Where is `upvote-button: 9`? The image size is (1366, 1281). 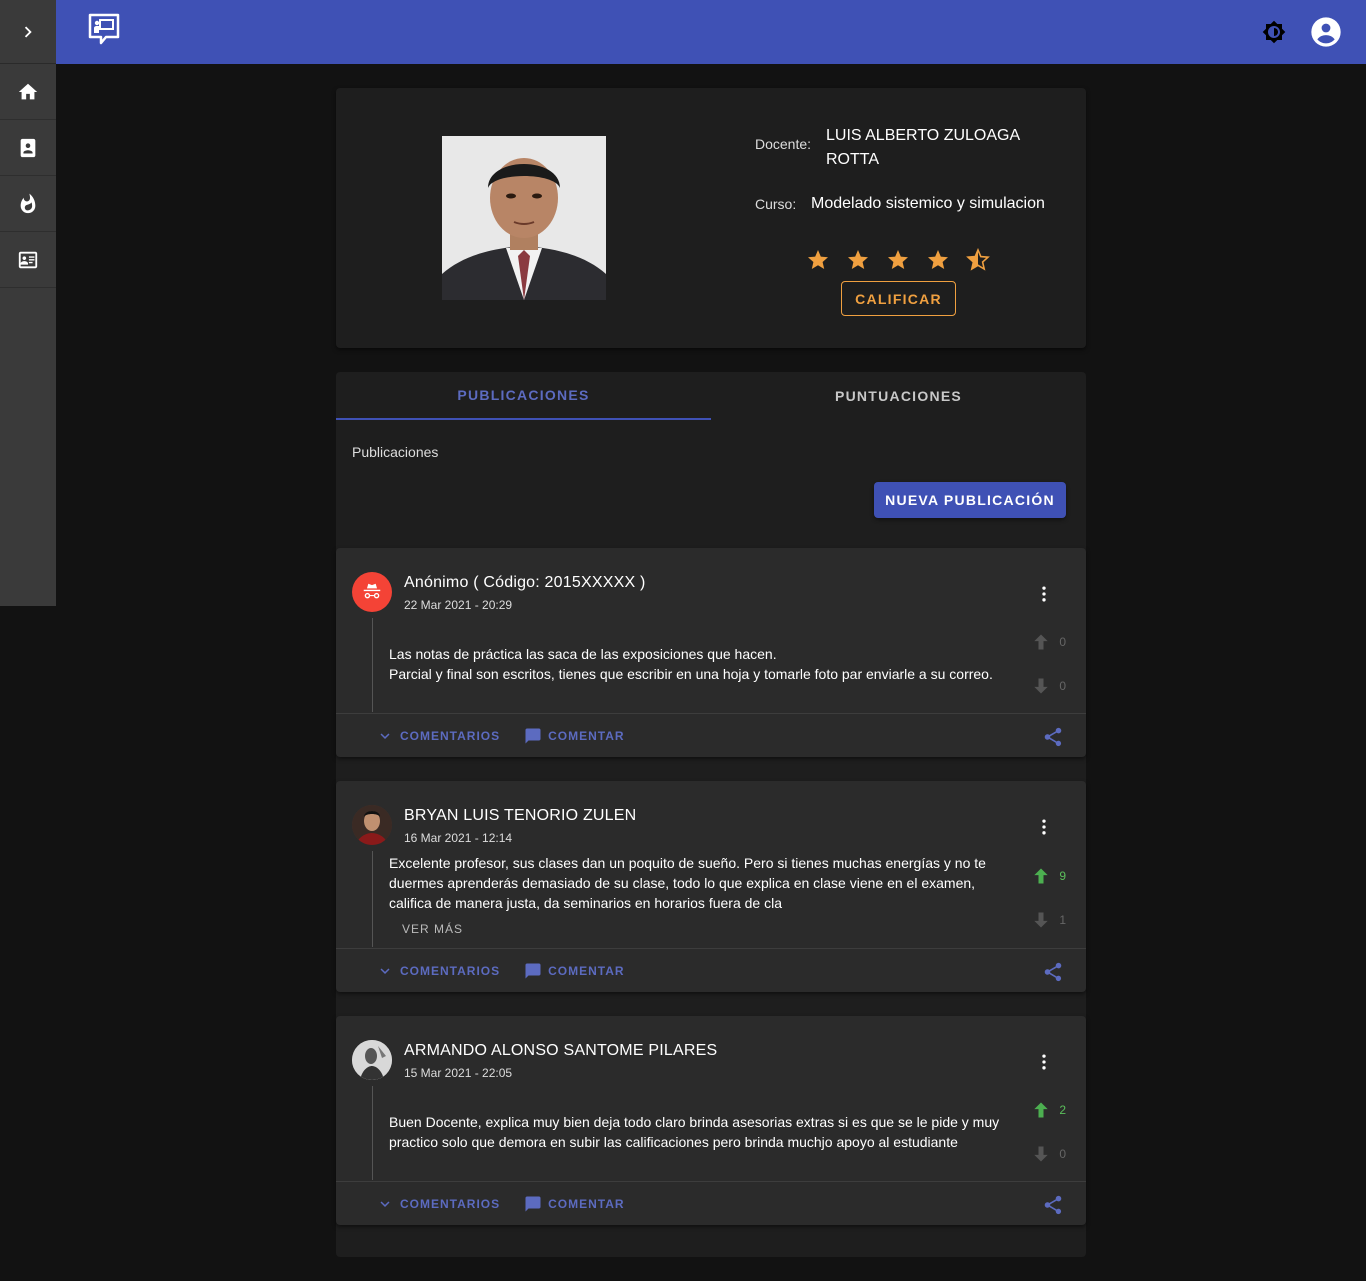
upvote-button: 9 is located at coordinates (1048, 876).